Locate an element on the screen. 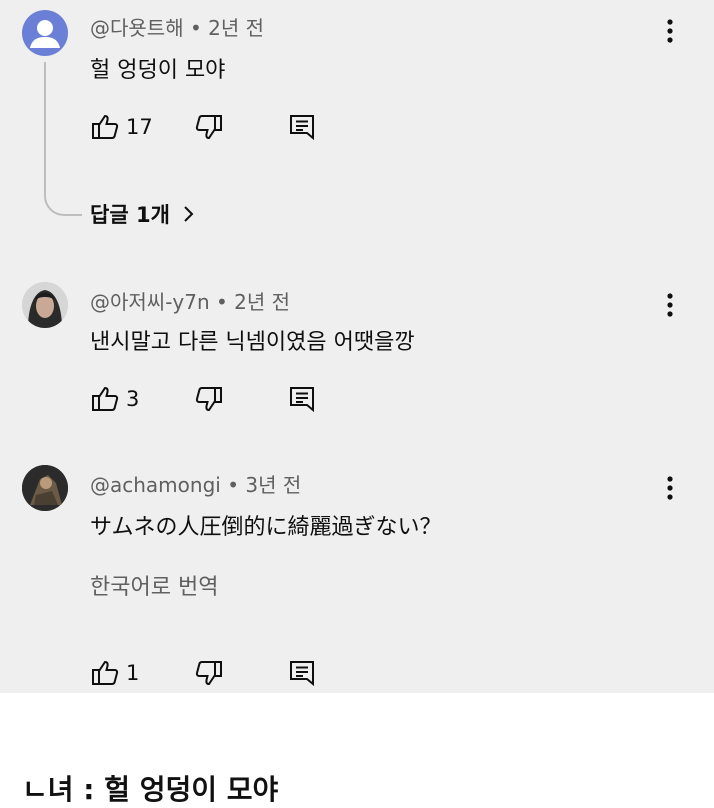 Image resolution: width=714 pixels, height=808 pixels. like-count: 1 is located at coordinates (133, 673).